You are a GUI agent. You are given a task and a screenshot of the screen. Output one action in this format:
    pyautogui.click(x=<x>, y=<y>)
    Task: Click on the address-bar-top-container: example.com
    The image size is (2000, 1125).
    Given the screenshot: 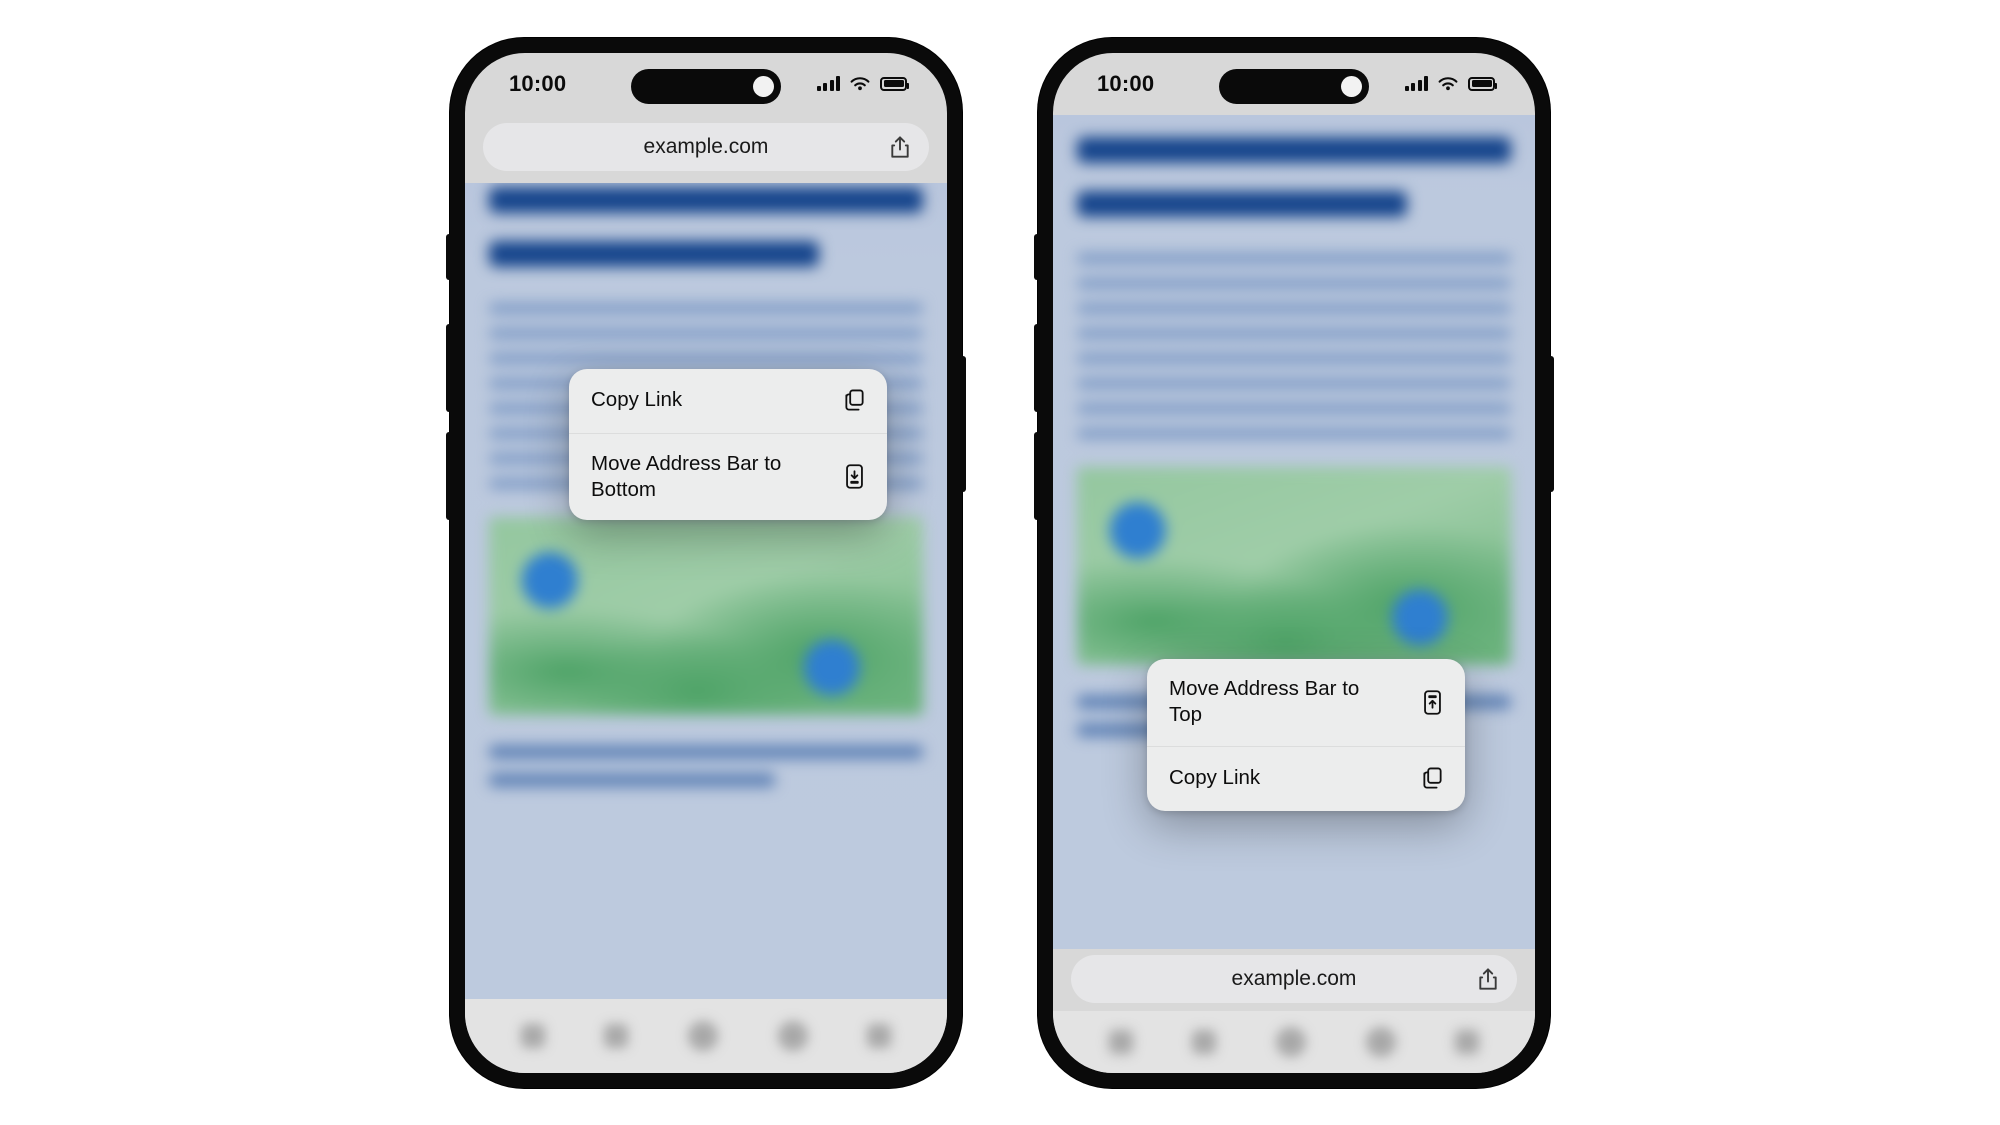 What is the action you would take?
    pyautogui.click(x=706, y=149)
    